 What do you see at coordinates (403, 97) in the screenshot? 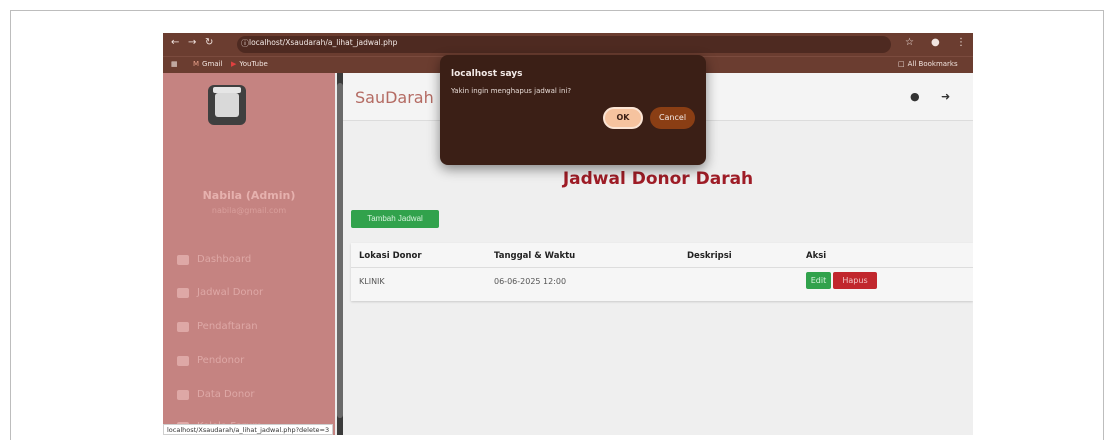
I see `brand-title: SauDarah U` at bounding box center [403, 97].